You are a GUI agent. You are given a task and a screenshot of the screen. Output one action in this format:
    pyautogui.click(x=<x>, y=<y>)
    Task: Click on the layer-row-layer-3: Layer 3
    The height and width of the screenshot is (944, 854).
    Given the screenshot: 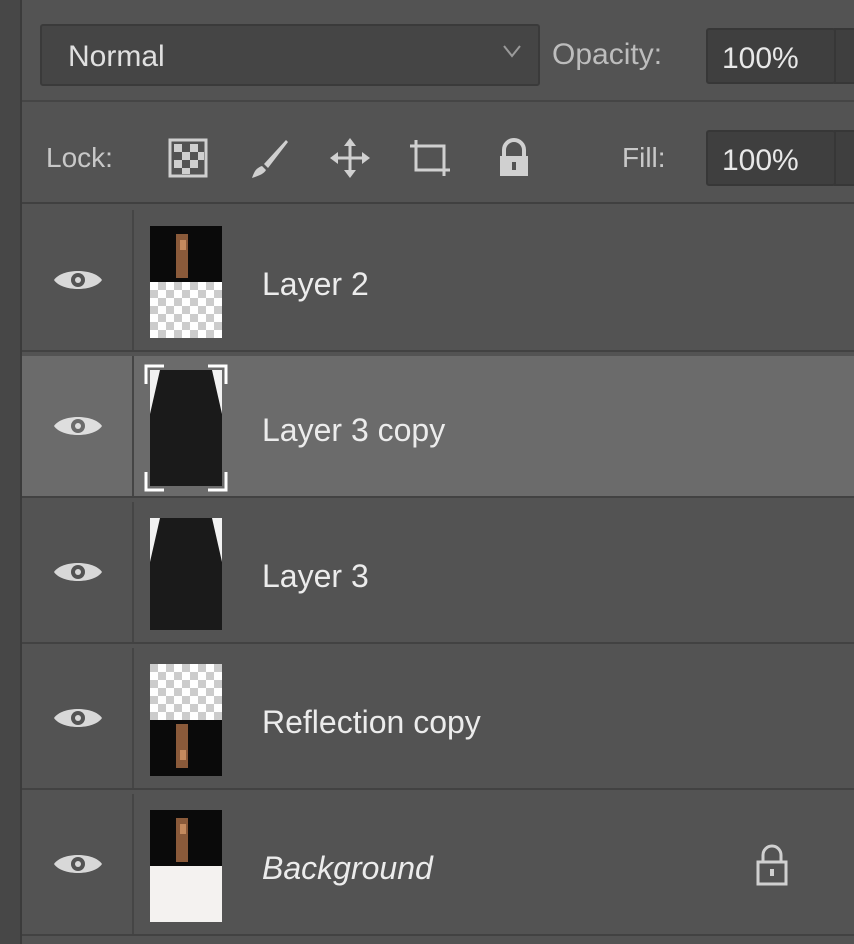 What is the action you would take?
    pyautogui.click(x=438, y=573)
    